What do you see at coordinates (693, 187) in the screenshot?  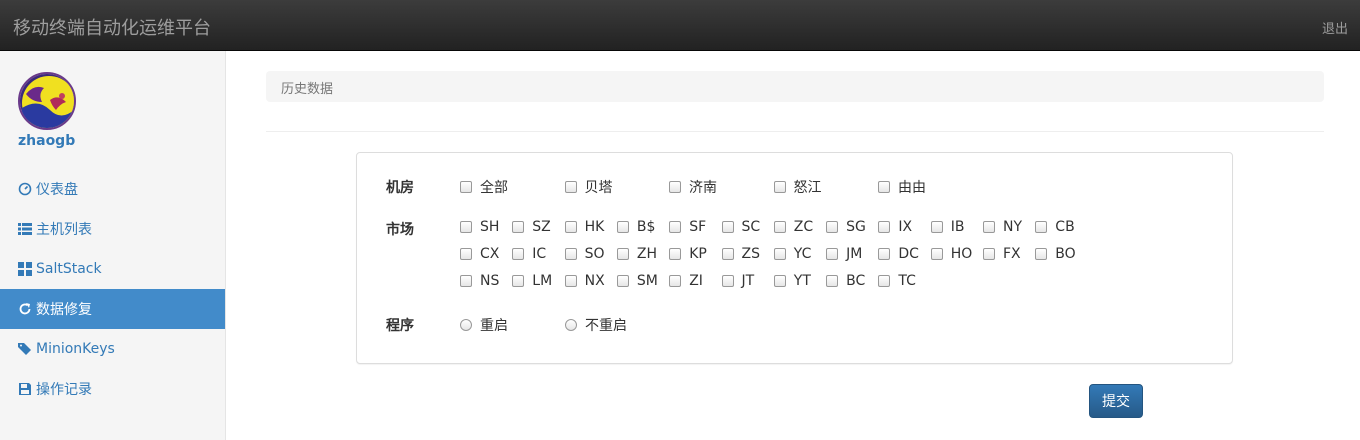 I see `room-option-checkbox: 济南` at bounding box center [693, 187].